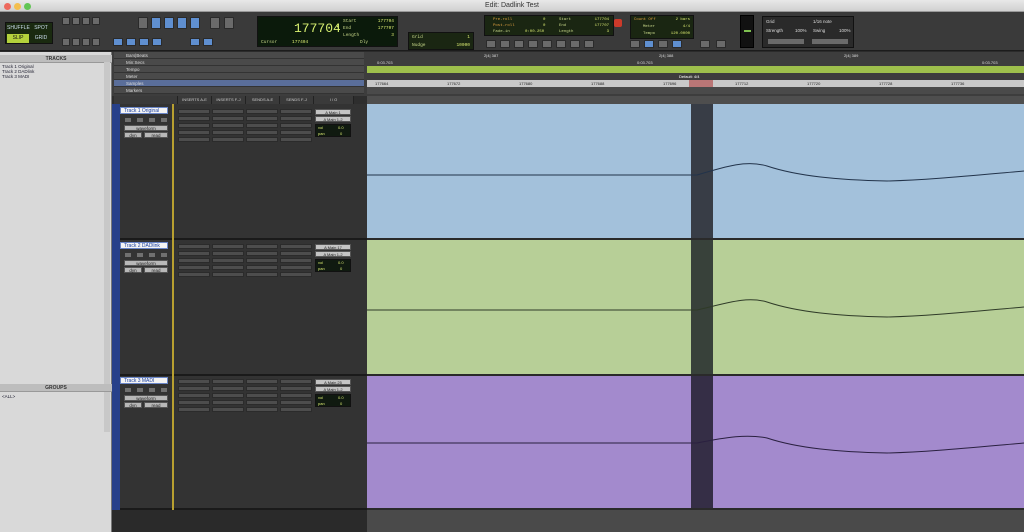 The height and width of the screenshot is (532, 1024). Describe the element at coordinates (701, 83) in the screenshot. I see `selection-marker-icon` at that location.